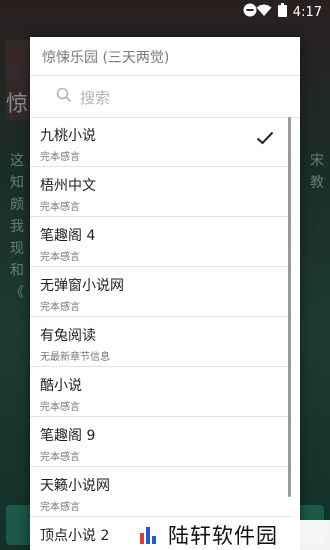 The width and height of the screenshot is (330, 550). Describe the element at coordinates (282, 12) in the screenshot. I see `battery-icon` at that location.